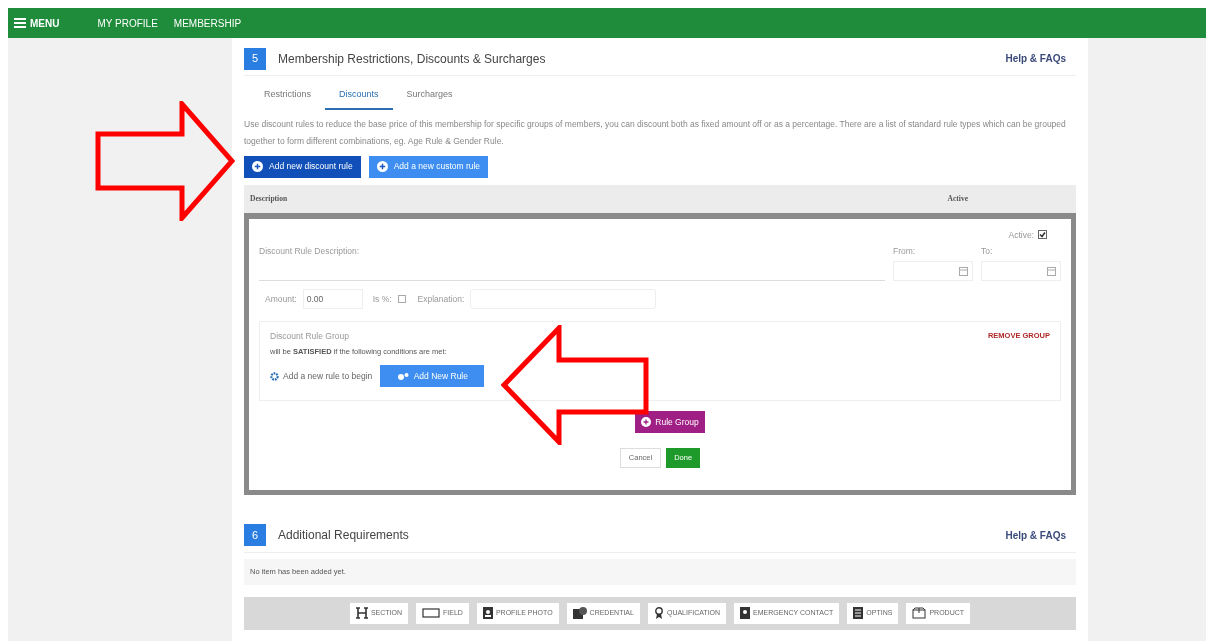  Describe the element at coordinates (382, 299) in the screenshot. I see `field-label: Is %:` at that location.